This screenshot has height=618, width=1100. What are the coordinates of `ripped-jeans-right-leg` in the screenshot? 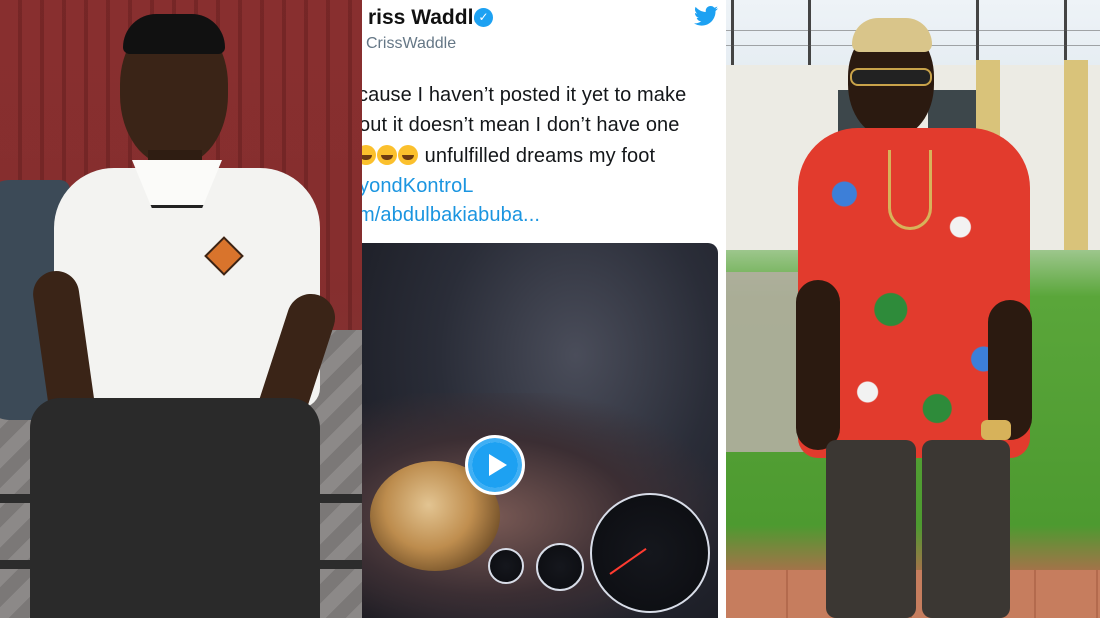 It's located at (966, 529).